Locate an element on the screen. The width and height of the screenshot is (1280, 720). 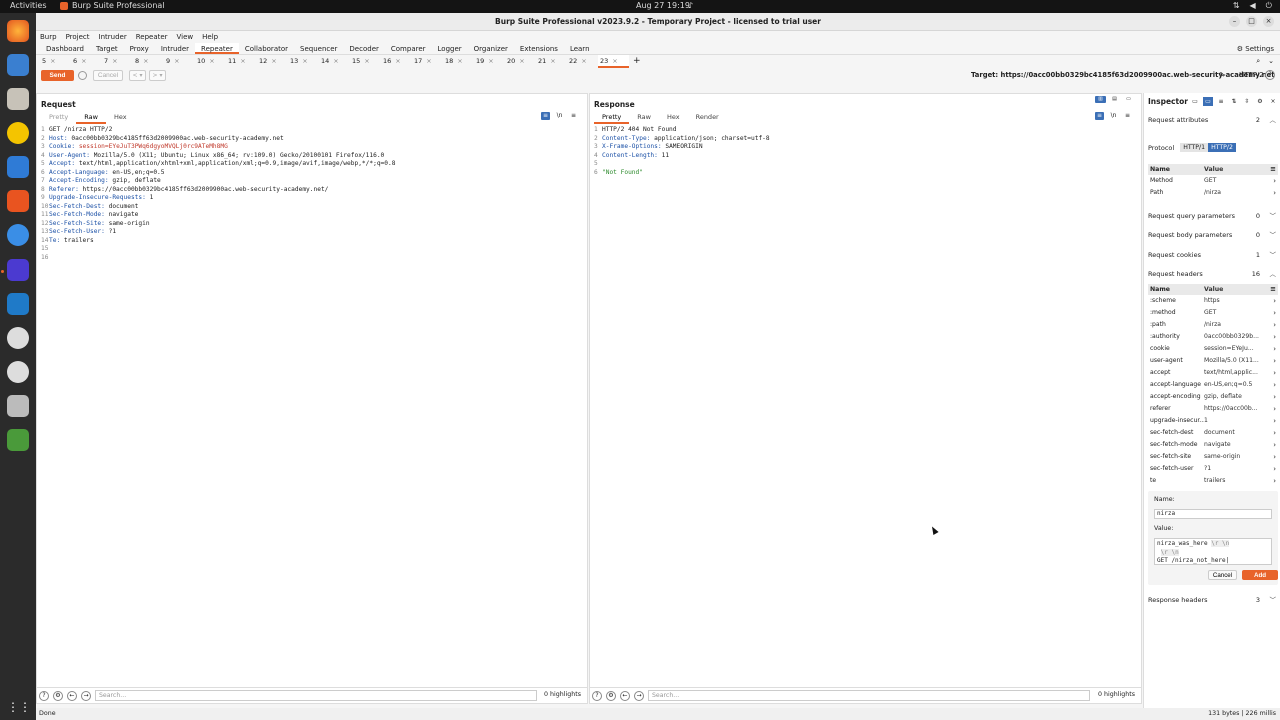
help-icon is located at coordinates (18, 235).